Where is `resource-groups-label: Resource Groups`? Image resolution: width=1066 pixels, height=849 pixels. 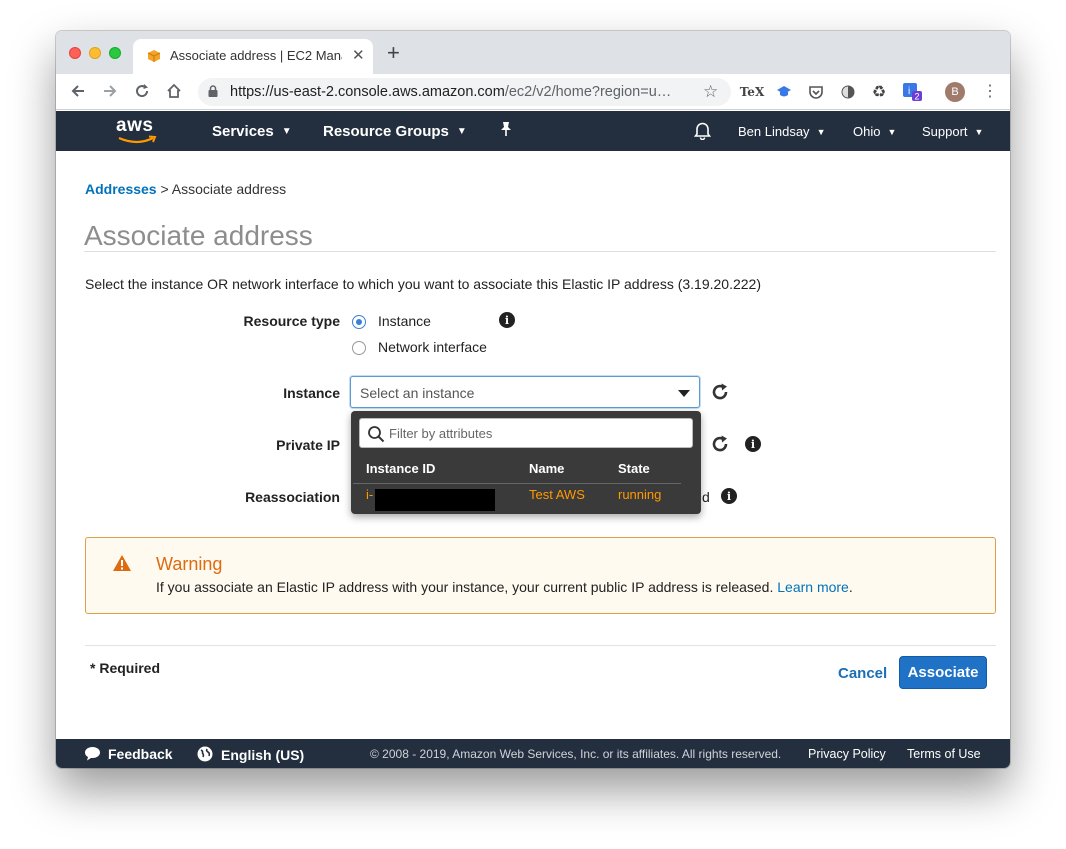 resource-groups-label: Resource Groups is located at coordinates (386, 131).